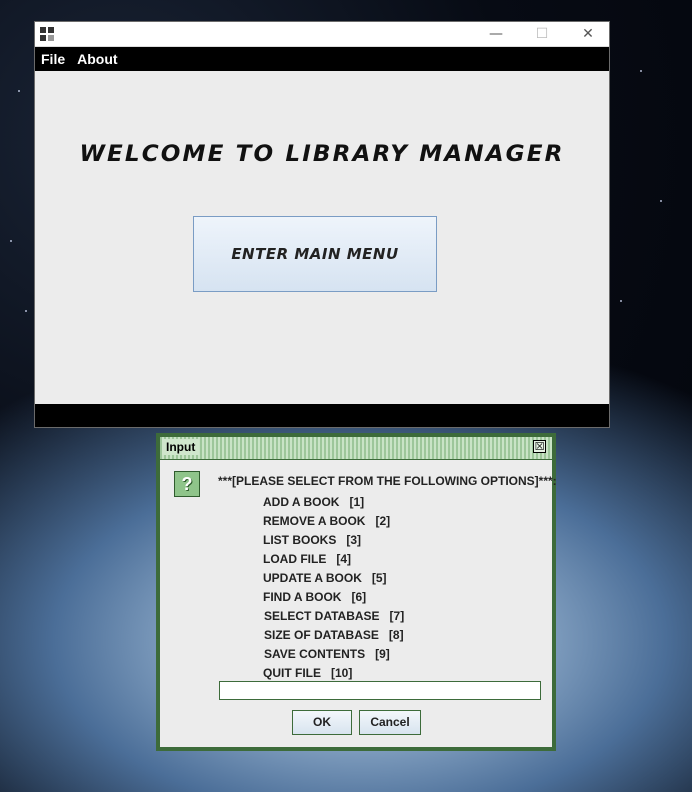 This screenshot has height=792, width=692. Describe the element at coordinates (542, 34) in the screenshot. I see `maximize-button: ☐` at that location.